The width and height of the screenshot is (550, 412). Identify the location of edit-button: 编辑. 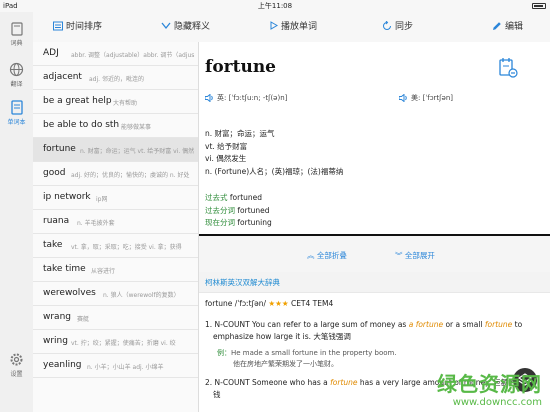
(507, 25).